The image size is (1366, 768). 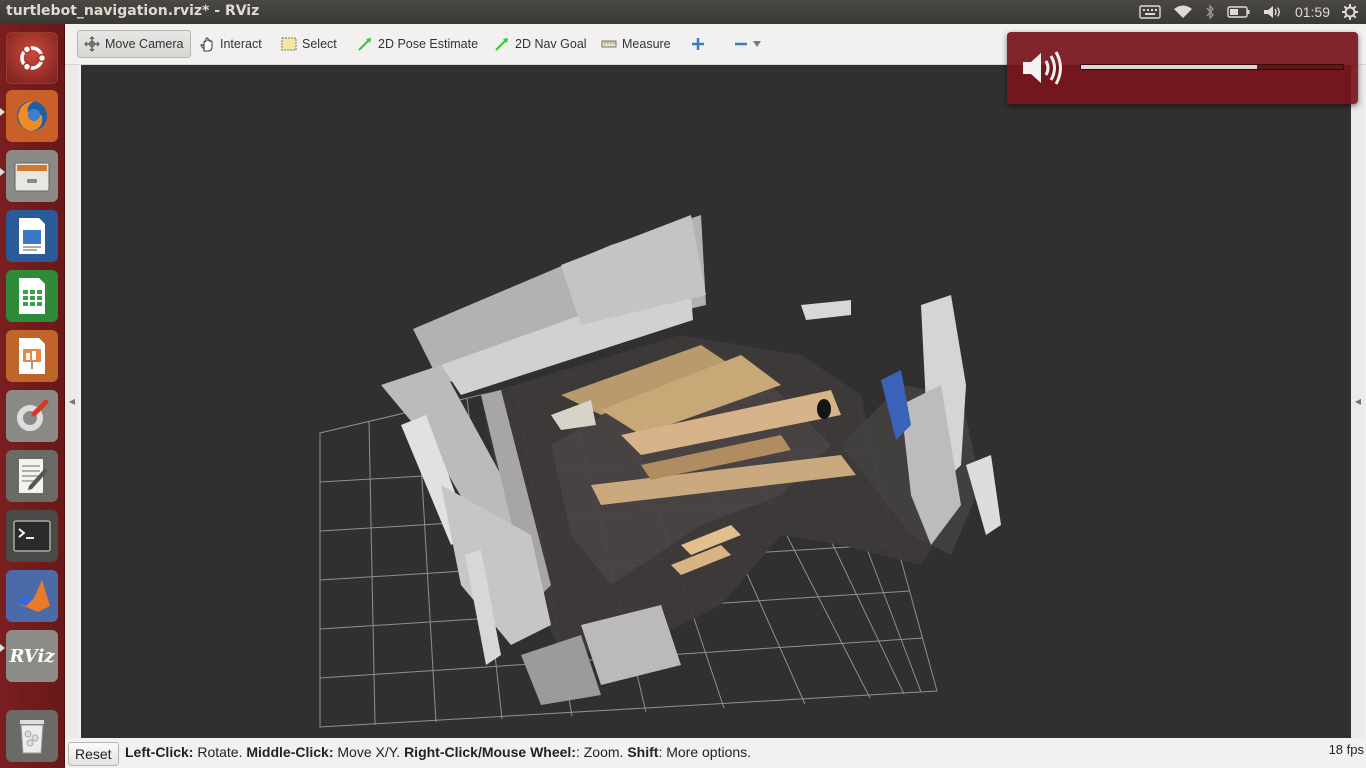 I want to click on right-dock-handle: ◀, so click(x=1358, y=401).